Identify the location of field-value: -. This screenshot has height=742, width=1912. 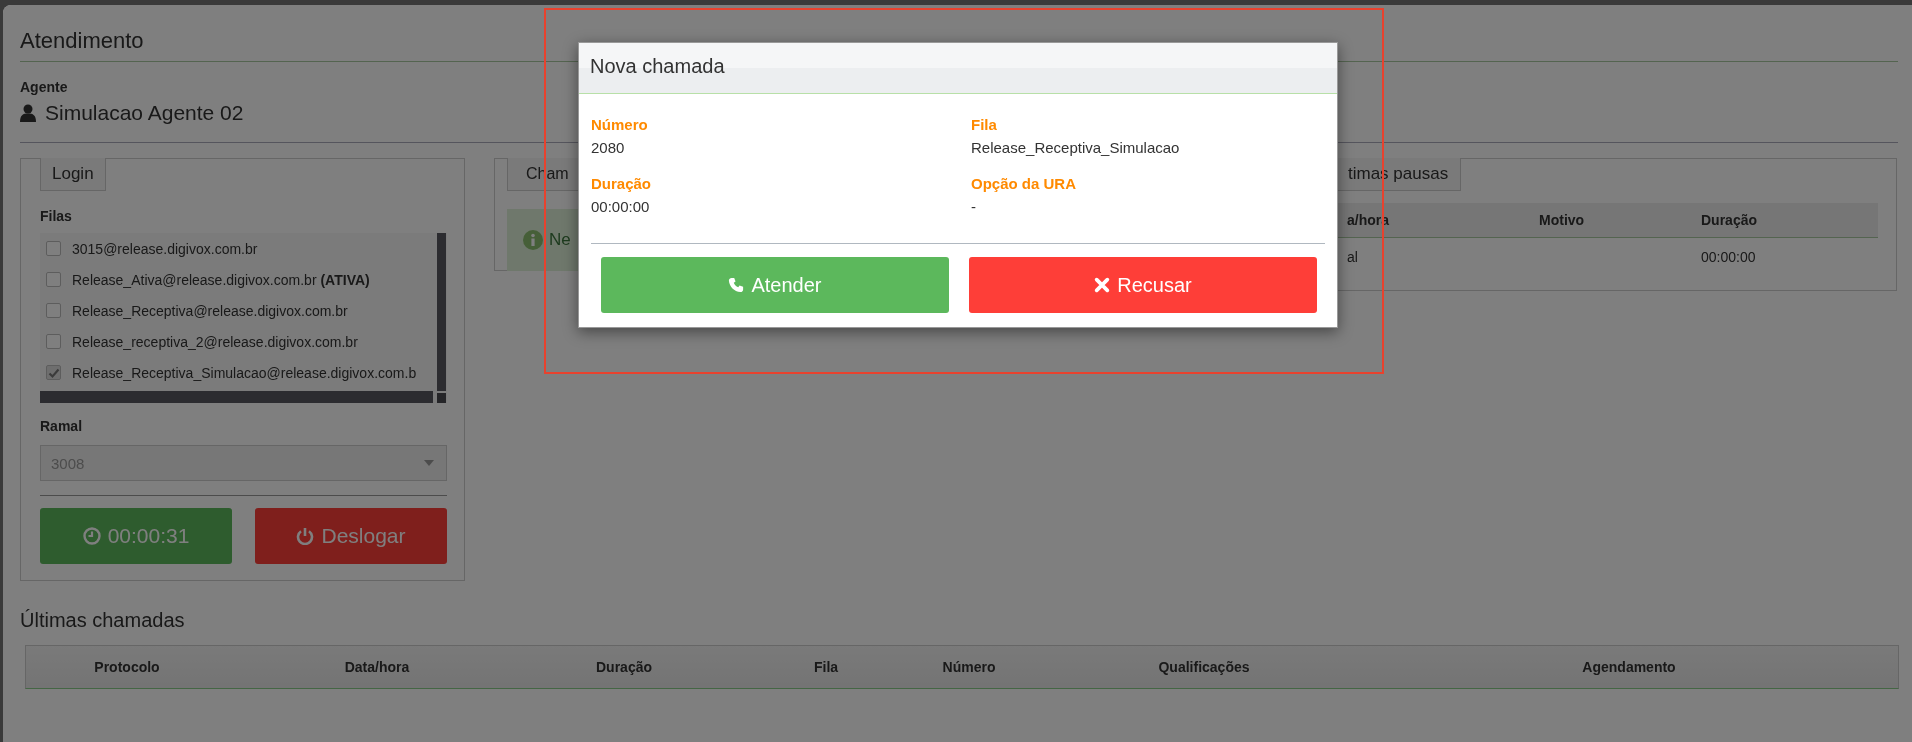
(974, 207).